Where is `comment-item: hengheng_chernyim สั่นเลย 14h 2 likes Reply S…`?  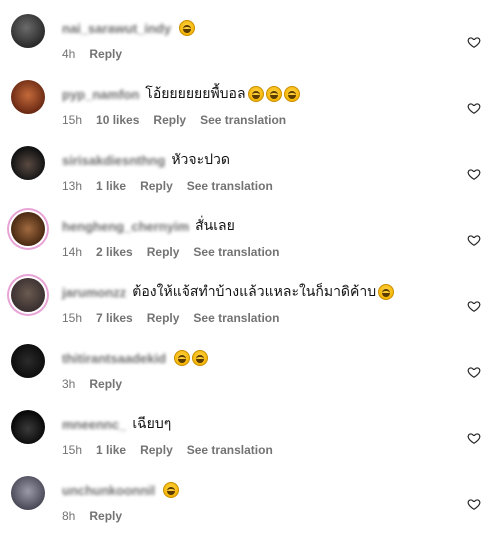
comment-item: hengheng_chernyim สั่นเลย 14h 2 likes Reply S… is located at coordinates (245, 238).